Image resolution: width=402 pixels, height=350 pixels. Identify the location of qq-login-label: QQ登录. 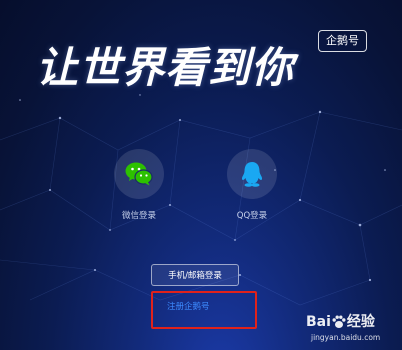
(252, 216).